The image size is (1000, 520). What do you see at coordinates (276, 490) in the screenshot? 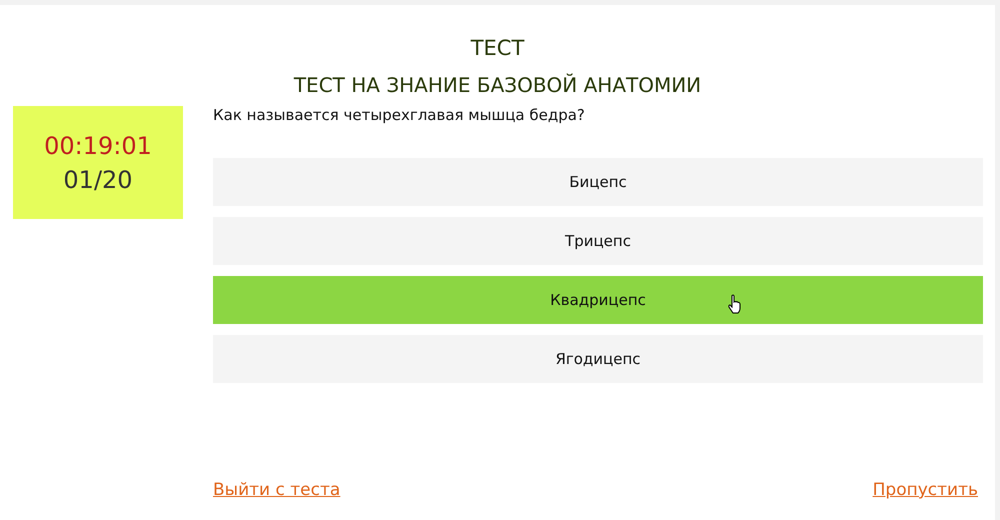
I see `exit-test-link: Выйти с теста` at bounding box center [276, 490].